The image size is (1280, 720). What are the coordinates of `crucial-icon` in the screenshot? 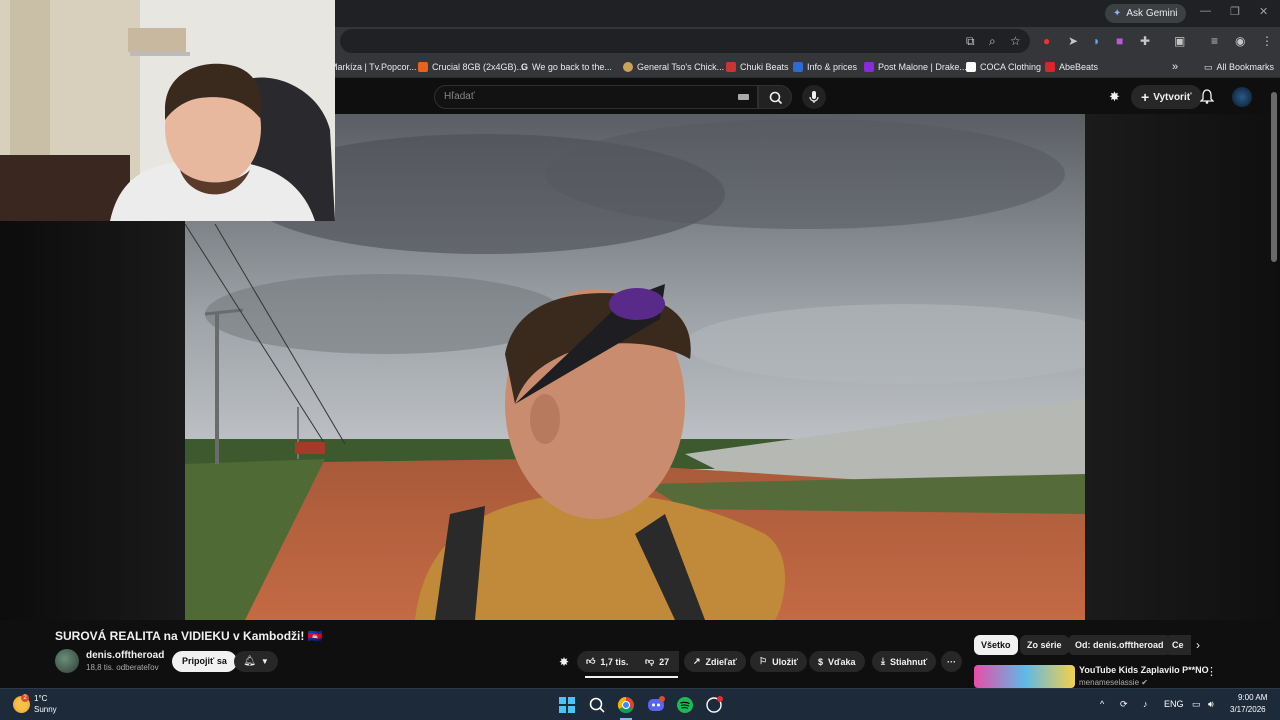 It's located at (423, 67).